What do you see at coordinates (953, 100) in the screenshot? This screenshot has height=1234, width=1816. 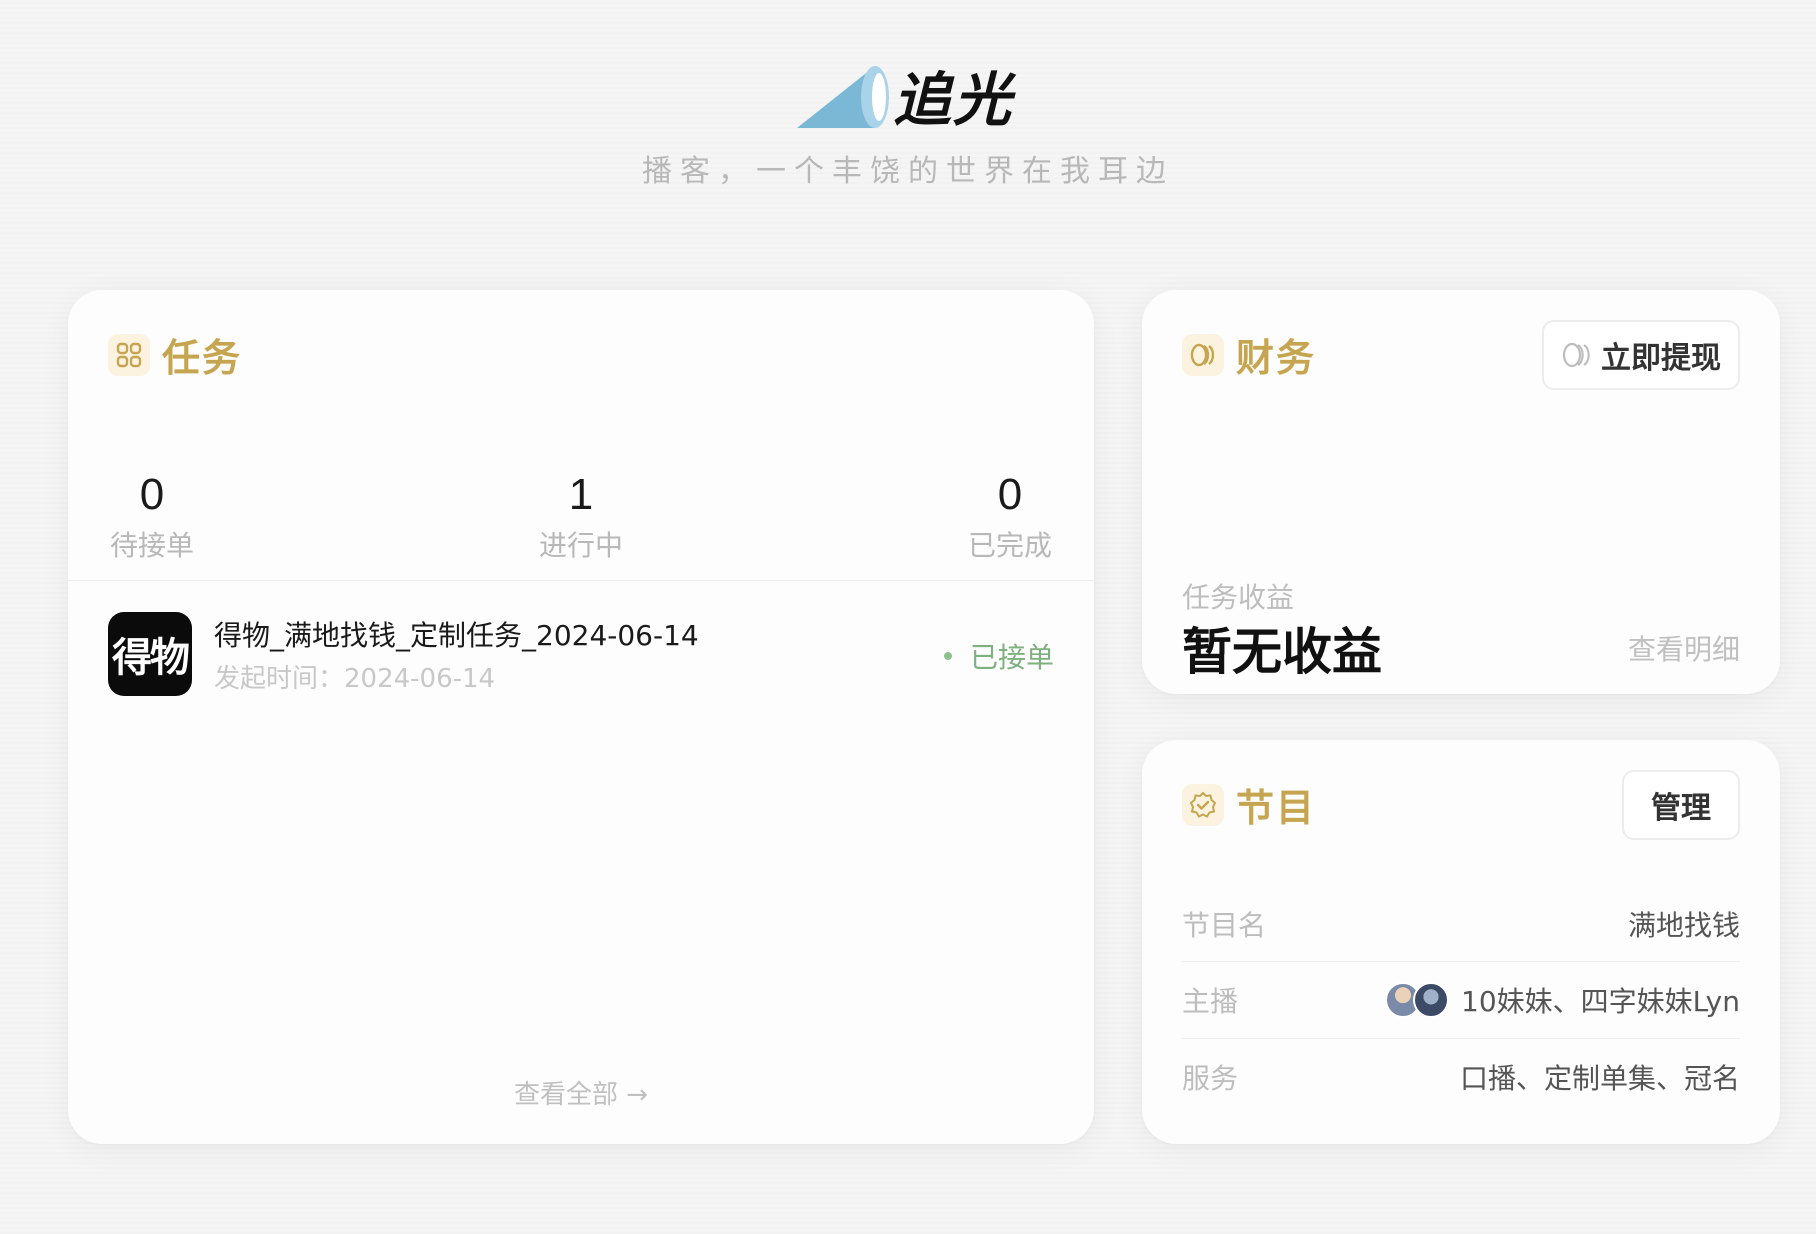 I see `brand-name: 追光` at bounding box center [953, 100].